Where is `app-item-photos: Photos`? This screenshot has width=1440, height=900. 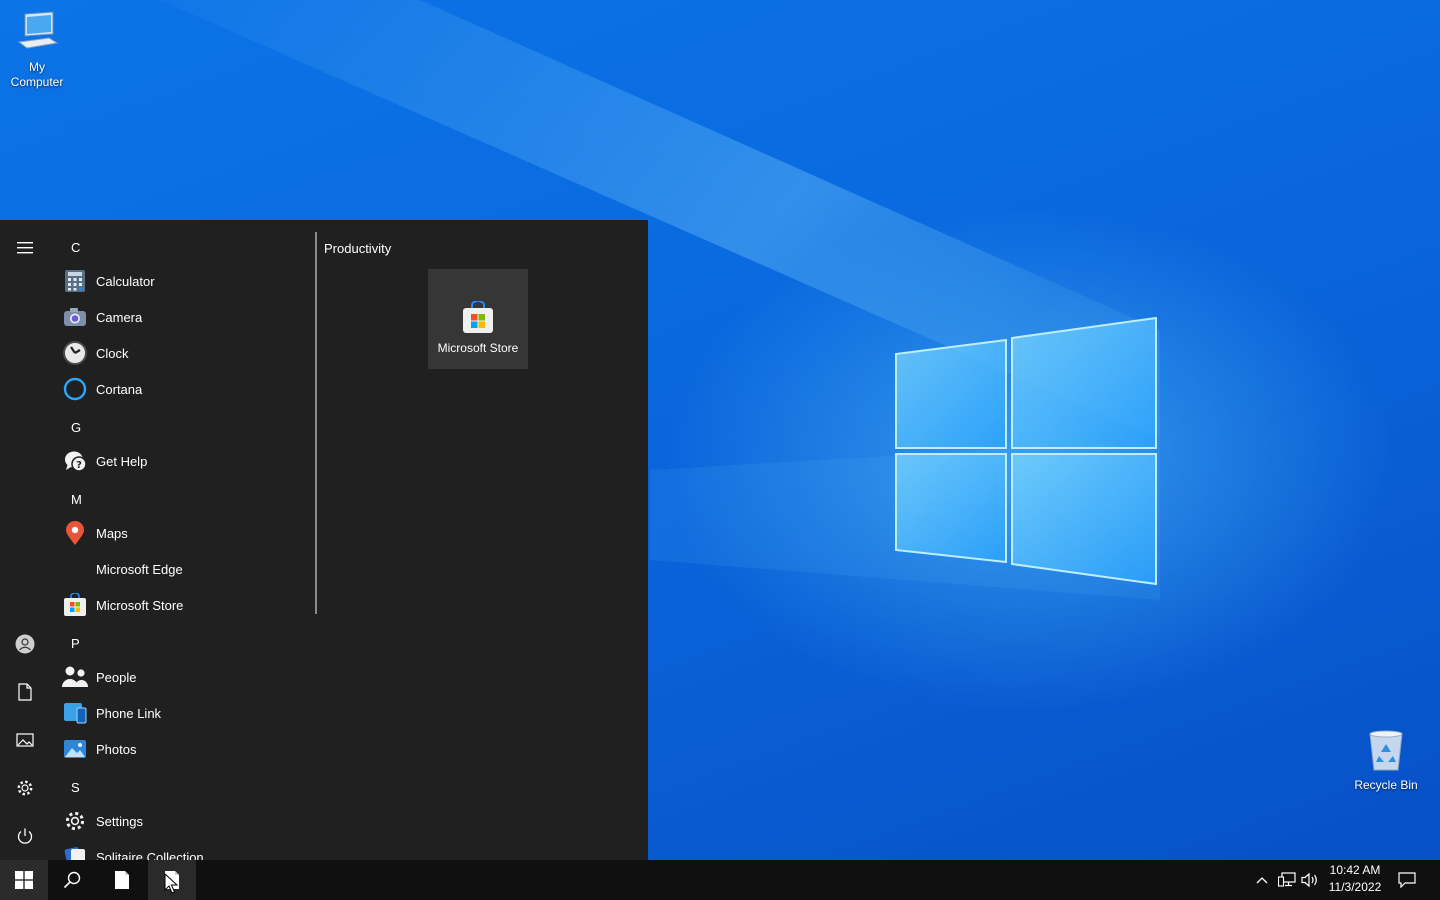 app-item-photos: Photos is located at coordinates (187, 749).